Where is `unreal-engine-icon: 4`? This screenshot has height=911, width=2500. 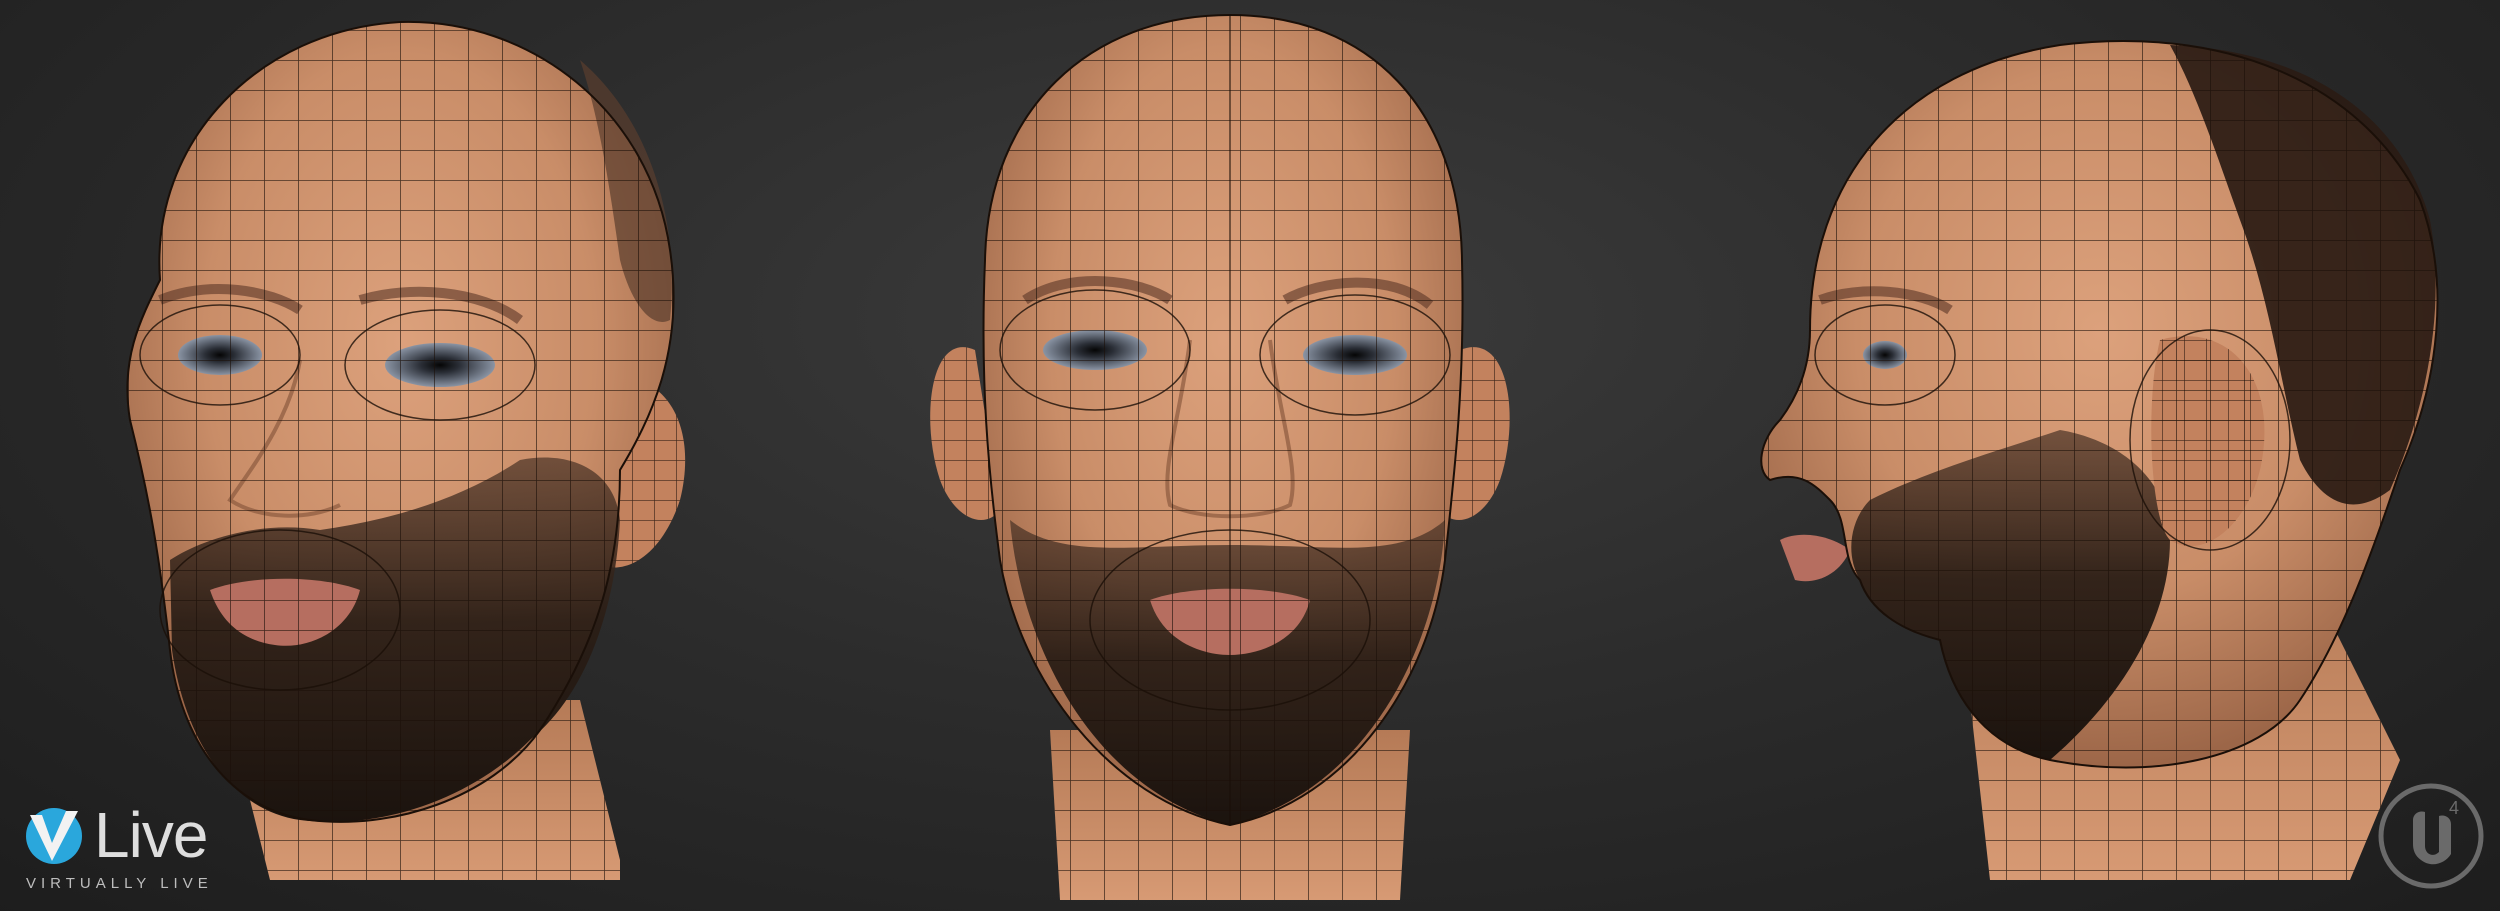
unreal-engine-icon: 4 is located at coordinates (2431, 836).